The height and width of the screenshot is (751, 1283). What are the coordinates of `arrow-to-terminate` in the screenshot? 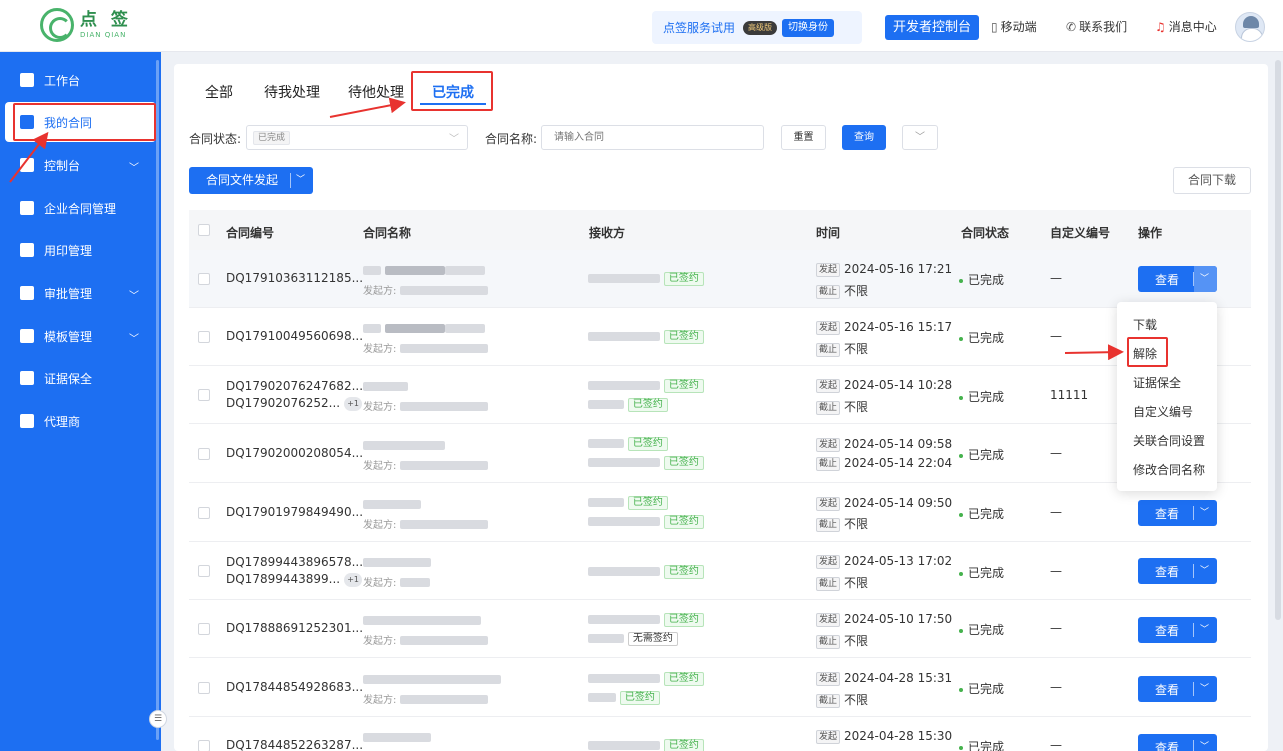 It's located at (1094, 352).